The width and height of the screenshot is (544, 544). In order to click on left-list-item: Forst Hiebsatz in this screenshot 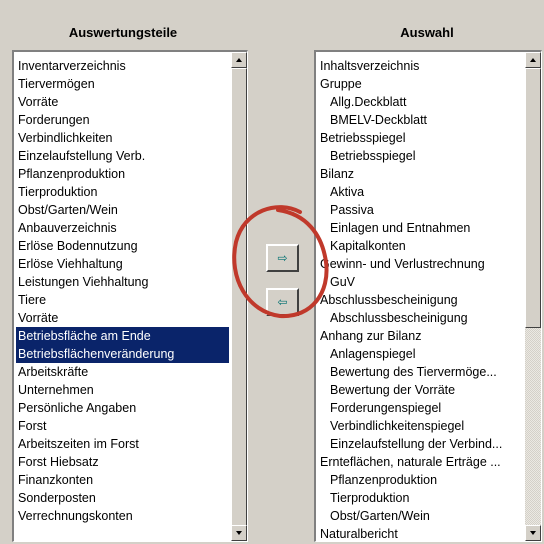, I will do `click(122, 462)`.